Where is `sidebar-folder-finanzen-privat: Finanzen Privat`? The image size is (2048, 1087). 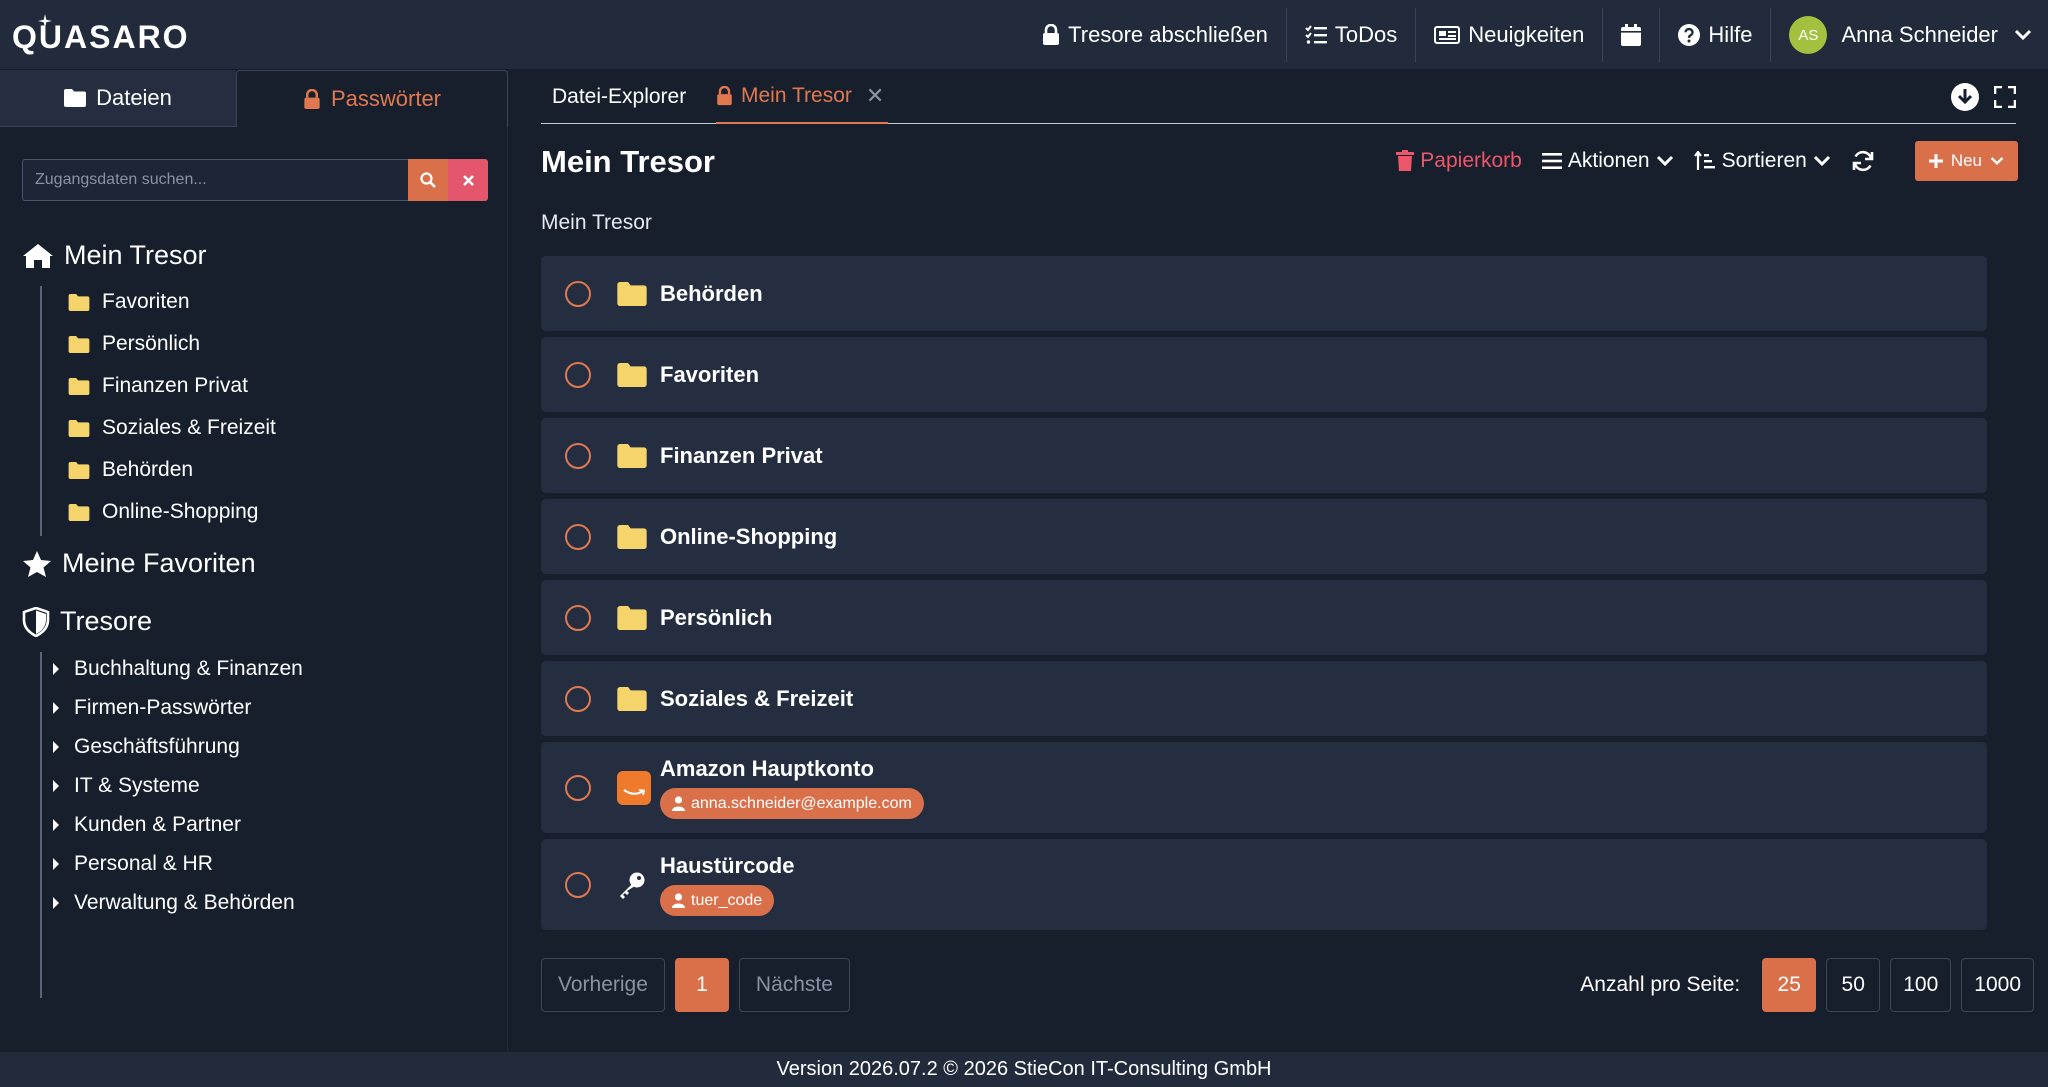
sidebar-folder-finanzen-privat: Finanzen Privat is located at coordinates (158, 386).